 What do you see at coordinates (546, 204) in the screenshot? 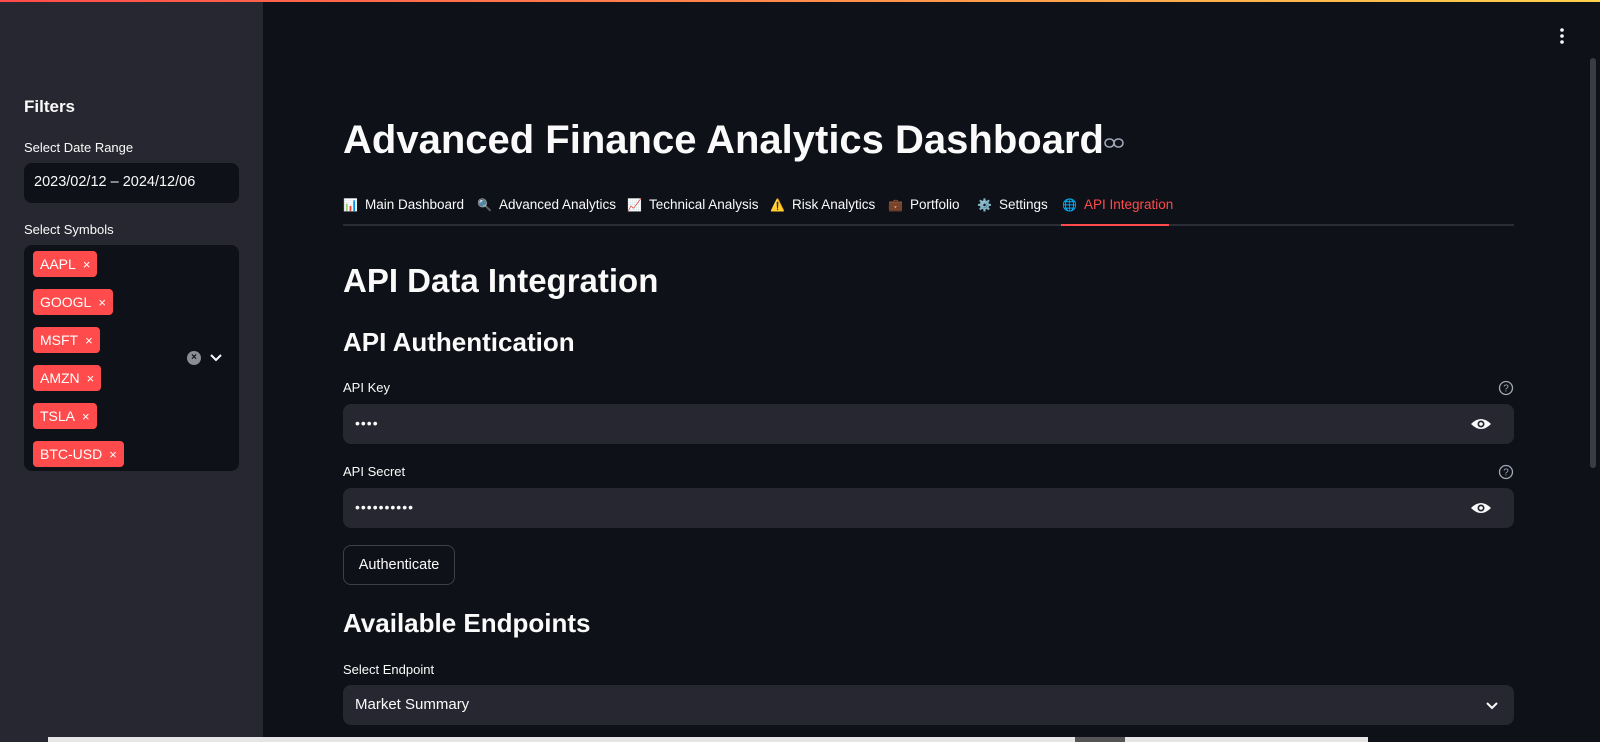
I see `tab-advanced-analytics: 🔍 Advanced Analytics` at bounding box center [546, 204].